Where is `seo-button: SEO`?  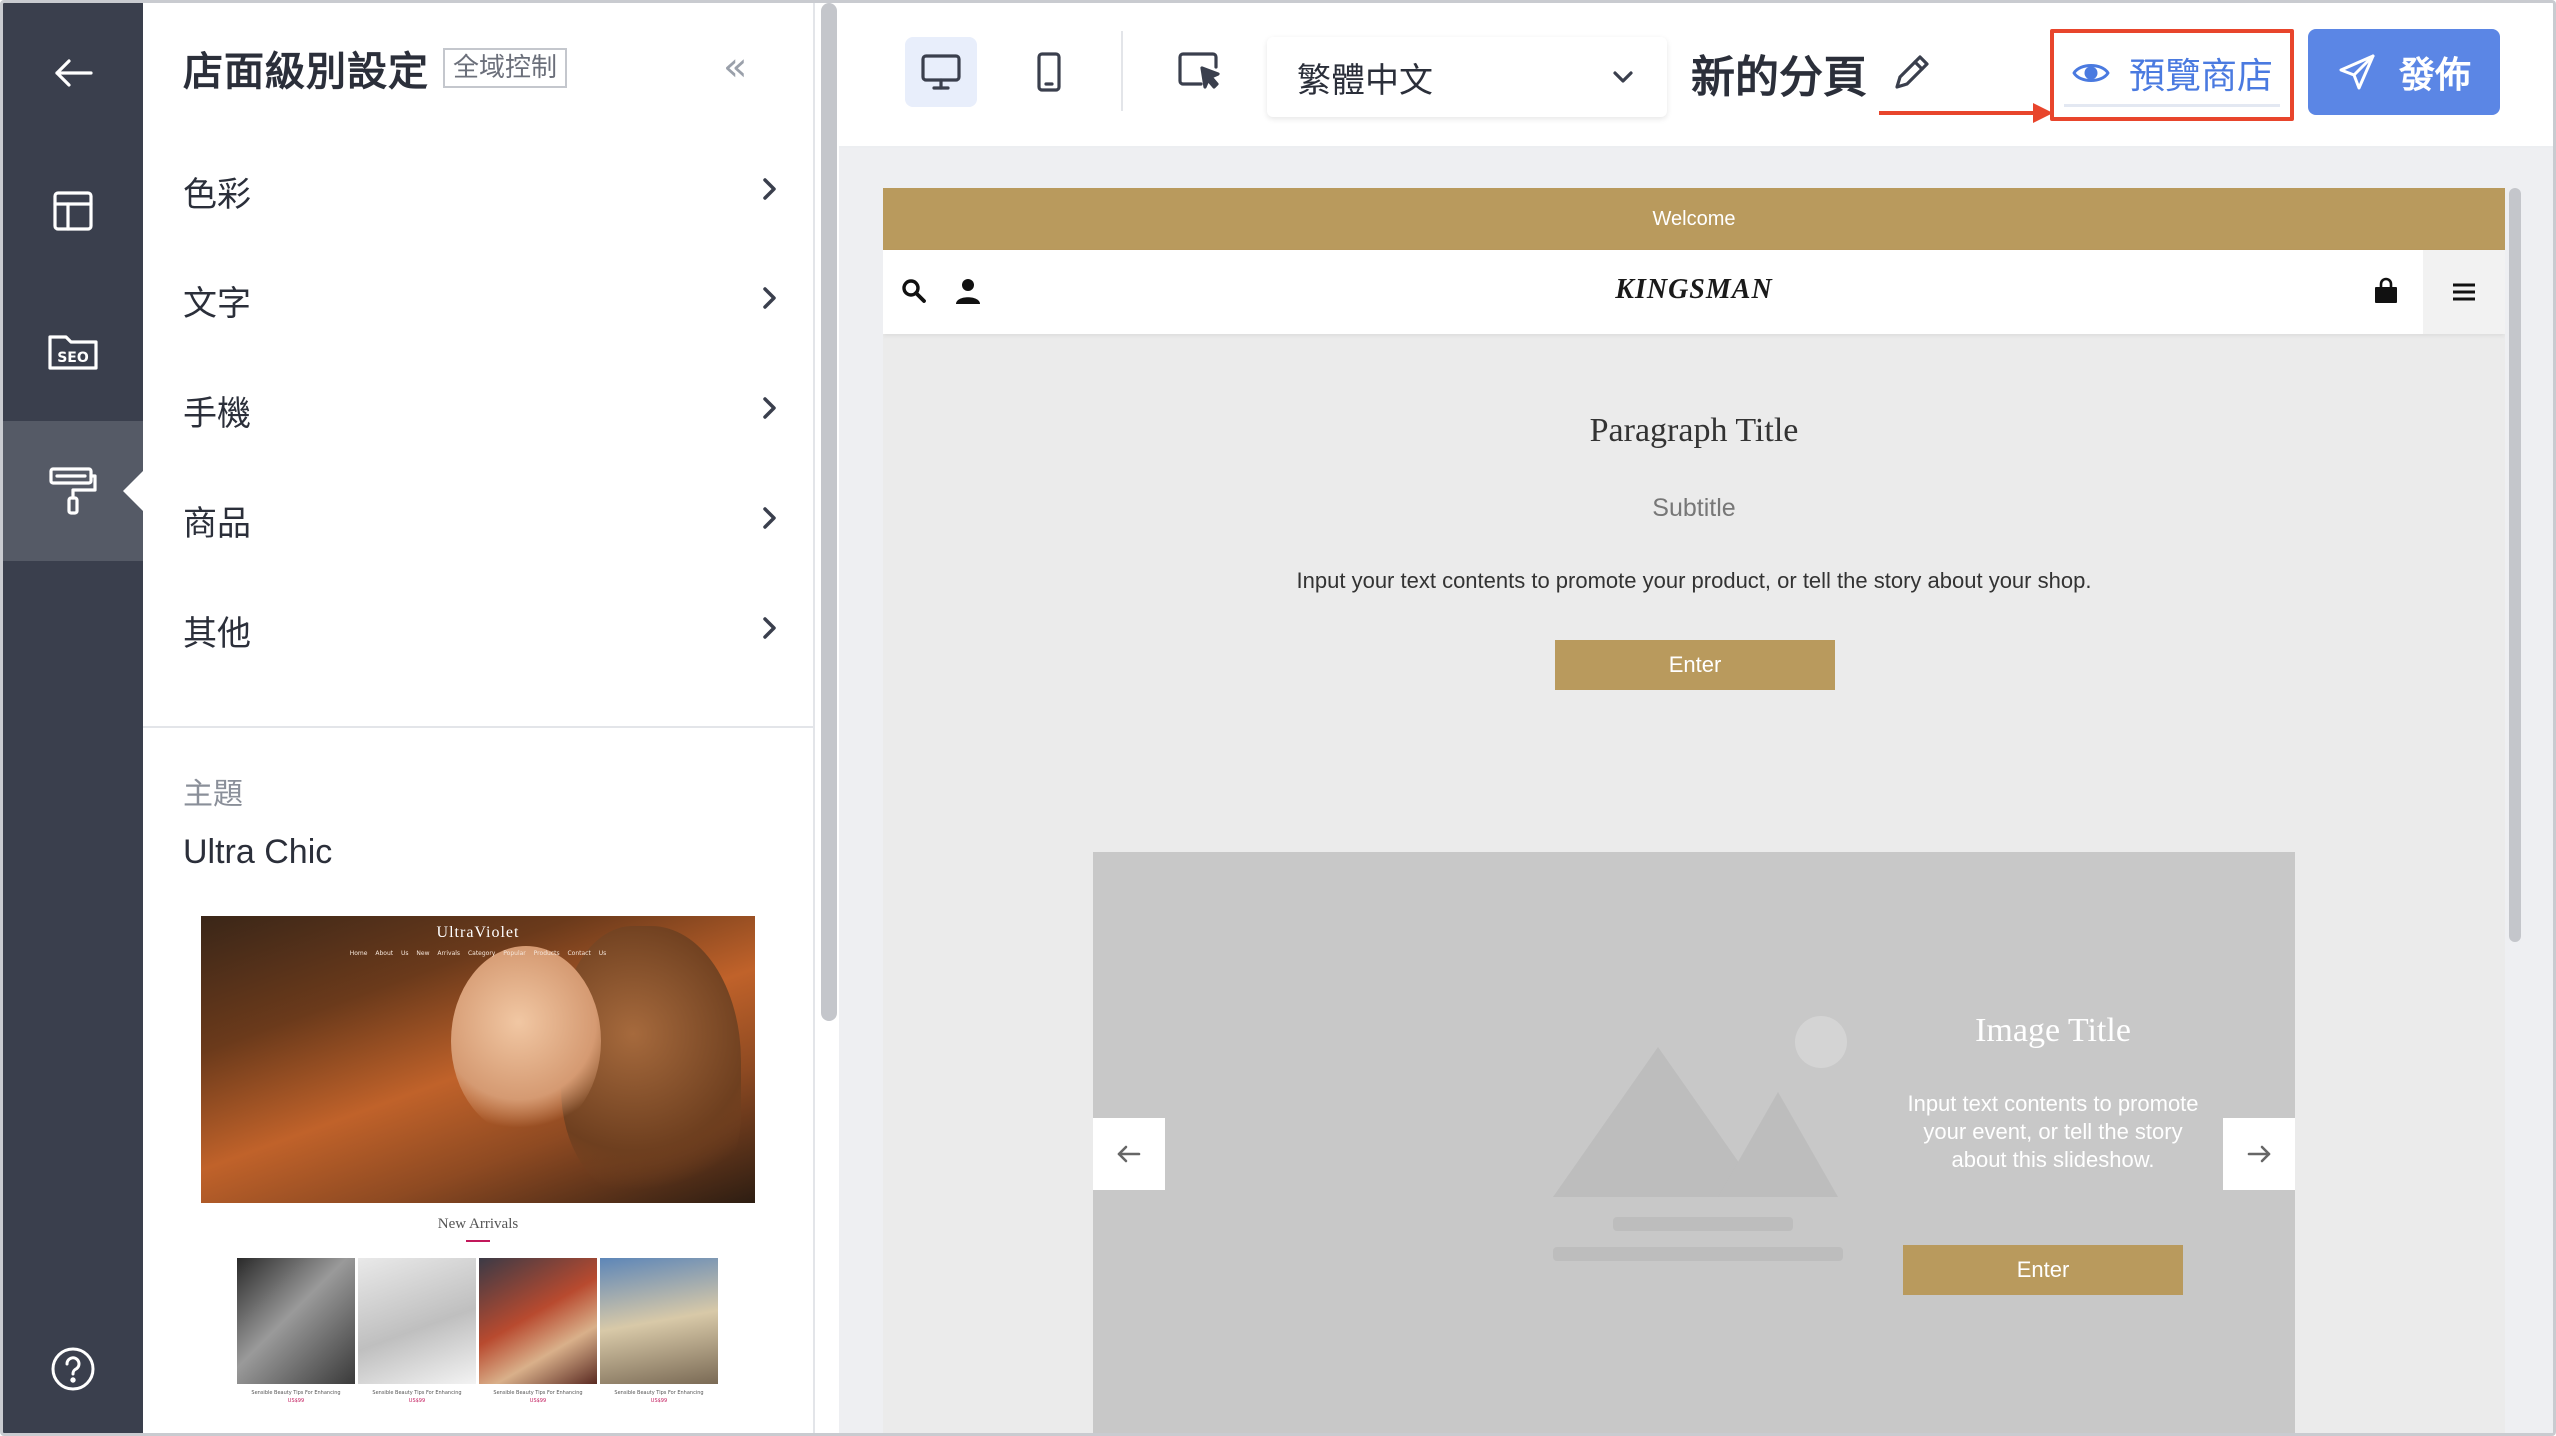 seo-button: SEO is located at coordinates (73, 351).